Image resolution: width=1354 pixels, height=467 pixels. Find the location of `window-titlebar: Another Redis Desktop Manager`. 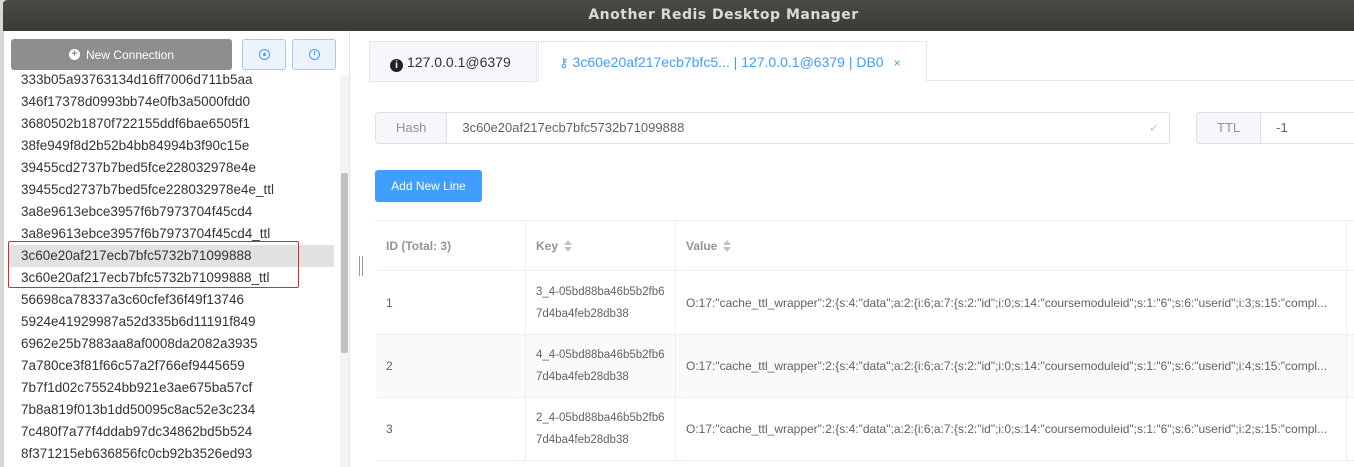

window-titlebar: Another Redis Desktop Manager is located at coordinates (678, 15).